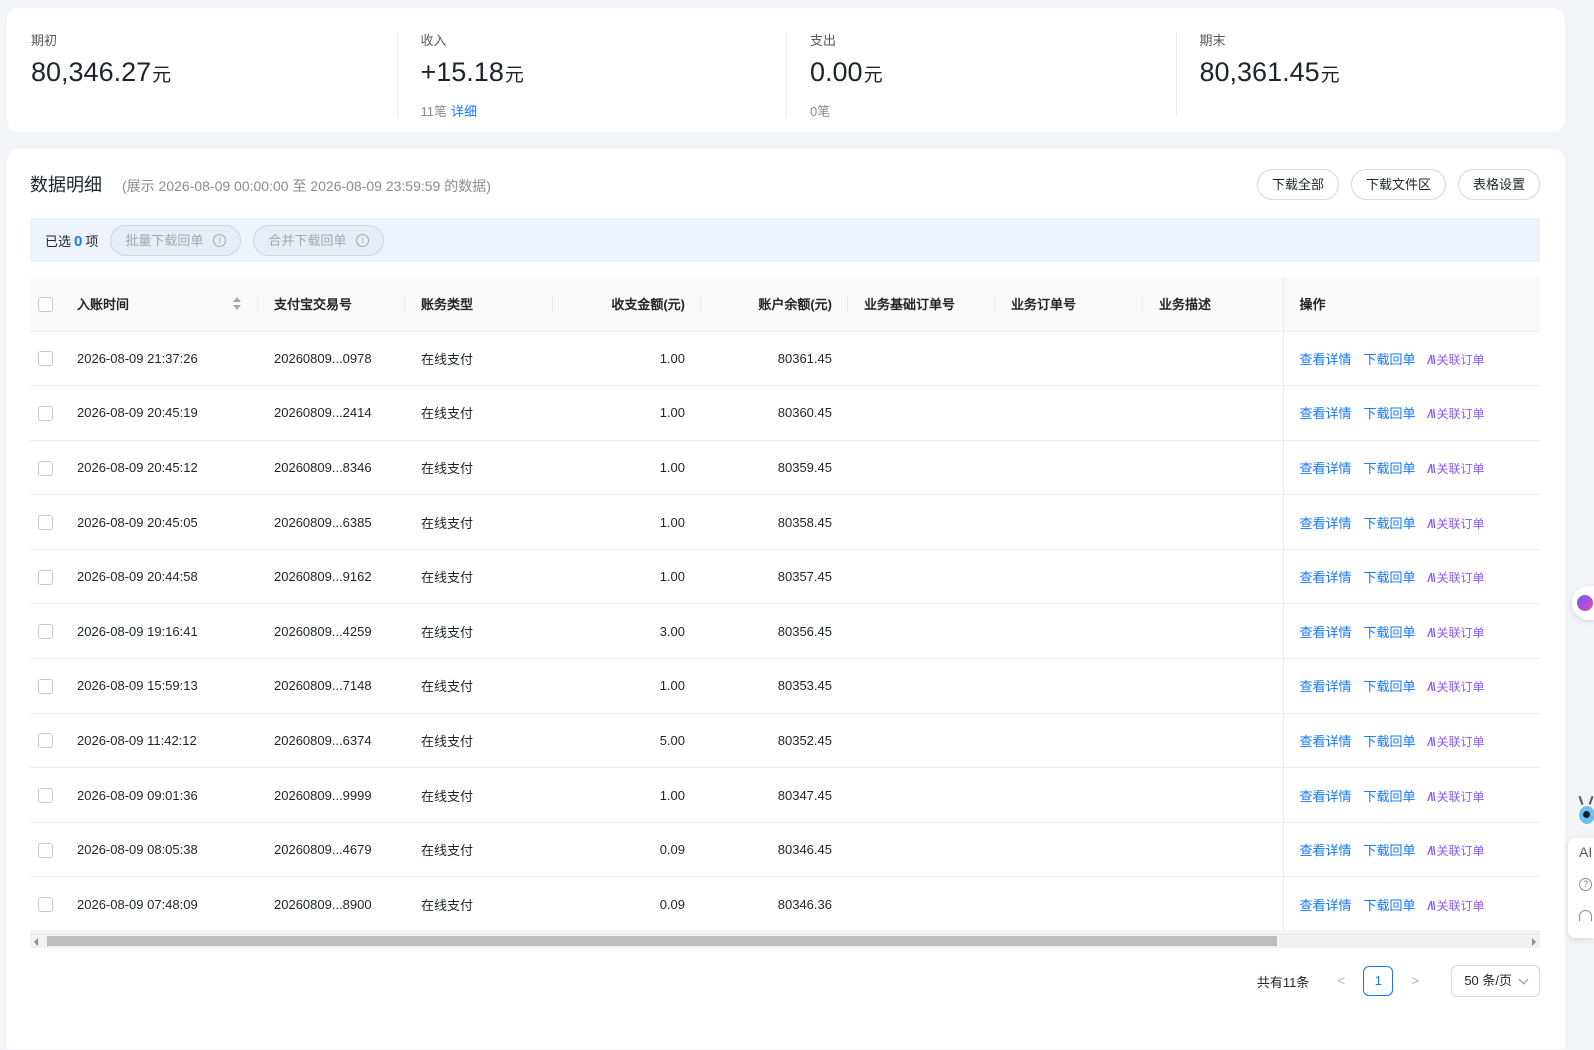 This screenshot has height=1050, width=1594. What do you see at coordinates (331, 468) in the screenshot?
I see `cell-trade-no: 20260809...8346` at bounding box center [331, 468].